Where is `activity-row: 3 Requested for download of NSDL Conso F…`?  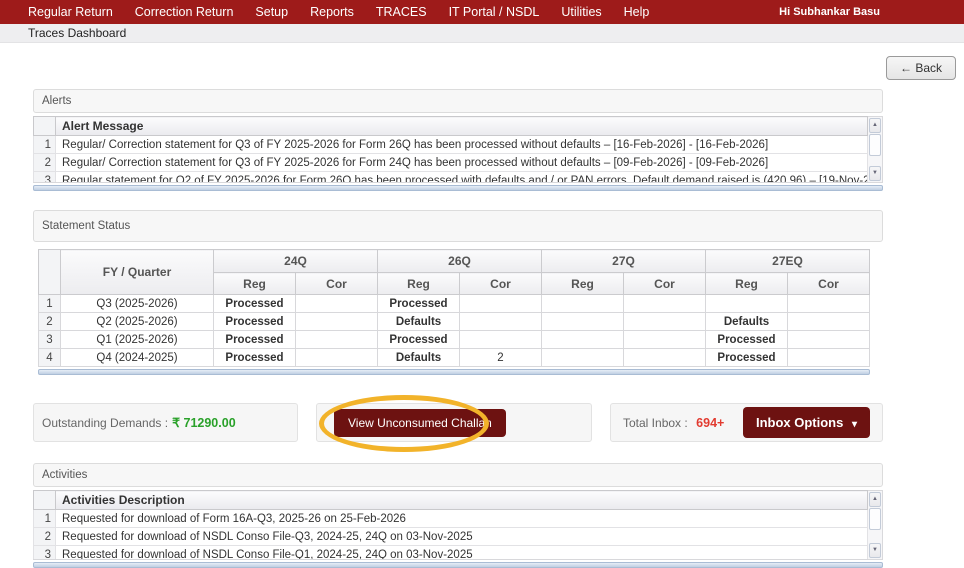
activity-row: 3 Requested for download of NSDL Conso F… is located at coordinates (450, 552).